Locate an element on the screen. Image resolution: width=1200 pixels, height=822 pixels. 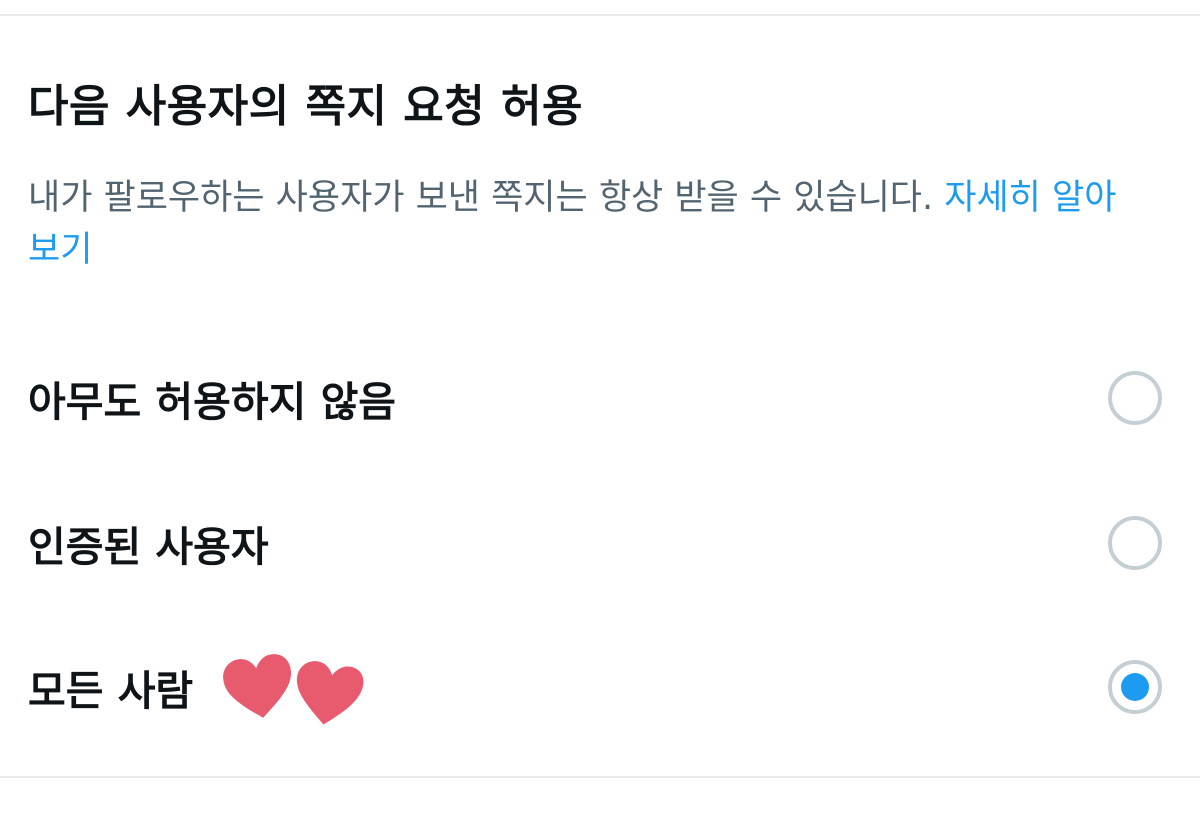
option-label: 모든 사람 is located at coordinates (111, 691).